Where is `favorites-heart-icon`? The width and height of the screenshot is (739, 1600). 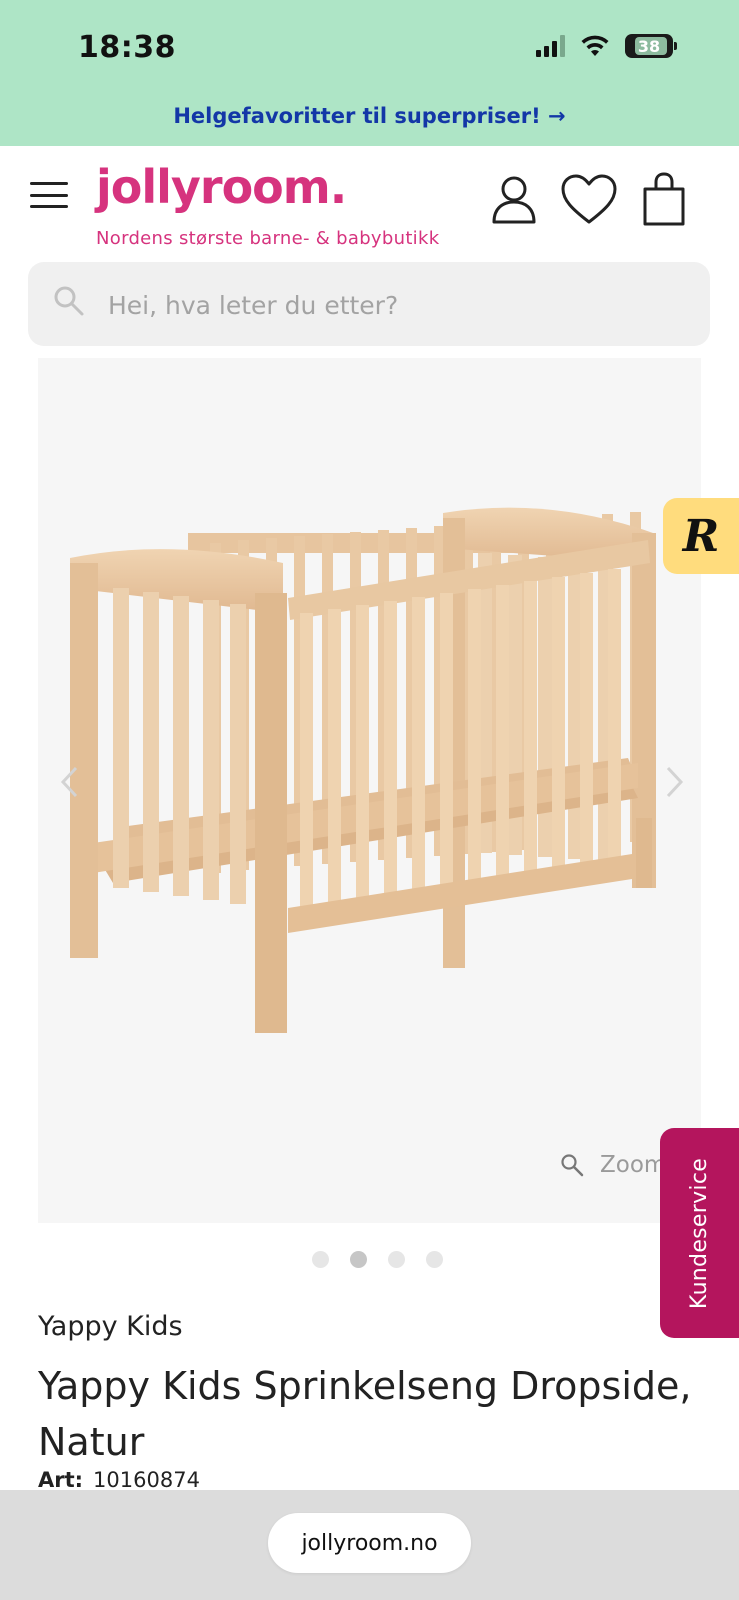 favorites-heart-icon is located at coordinates (589, 200).